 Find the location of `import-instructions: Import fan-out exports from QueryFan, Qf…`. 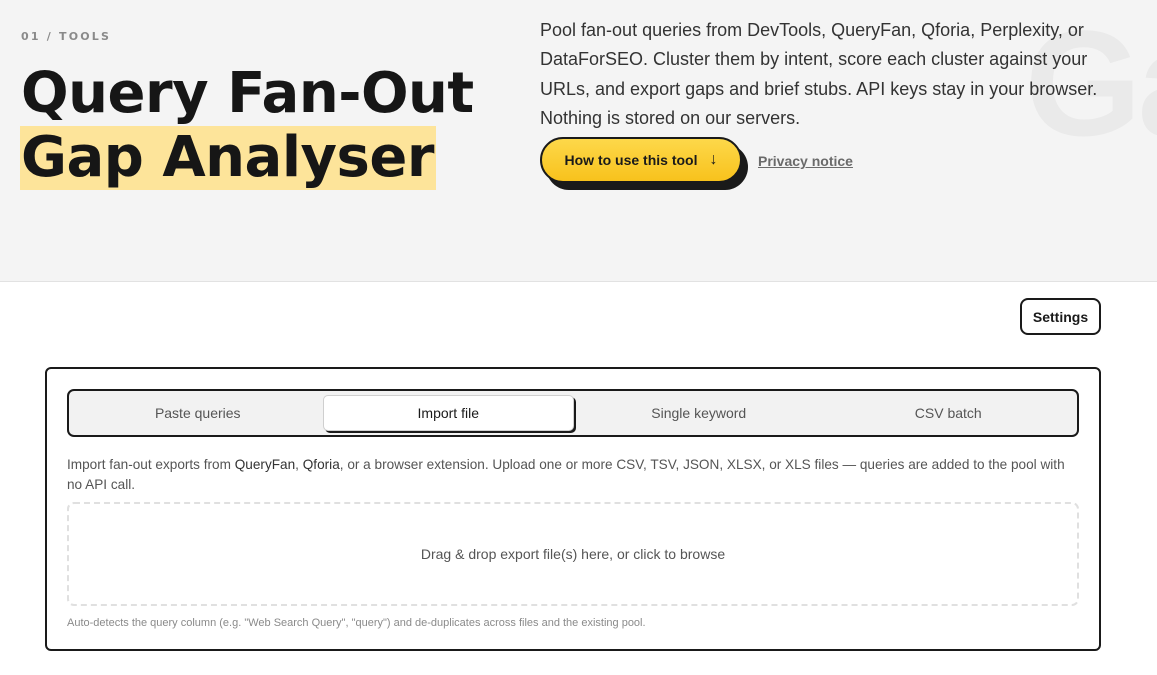

import-instructions: Import fan-out exports from QueryFan, Qf… is located at coordinates (573, 475).